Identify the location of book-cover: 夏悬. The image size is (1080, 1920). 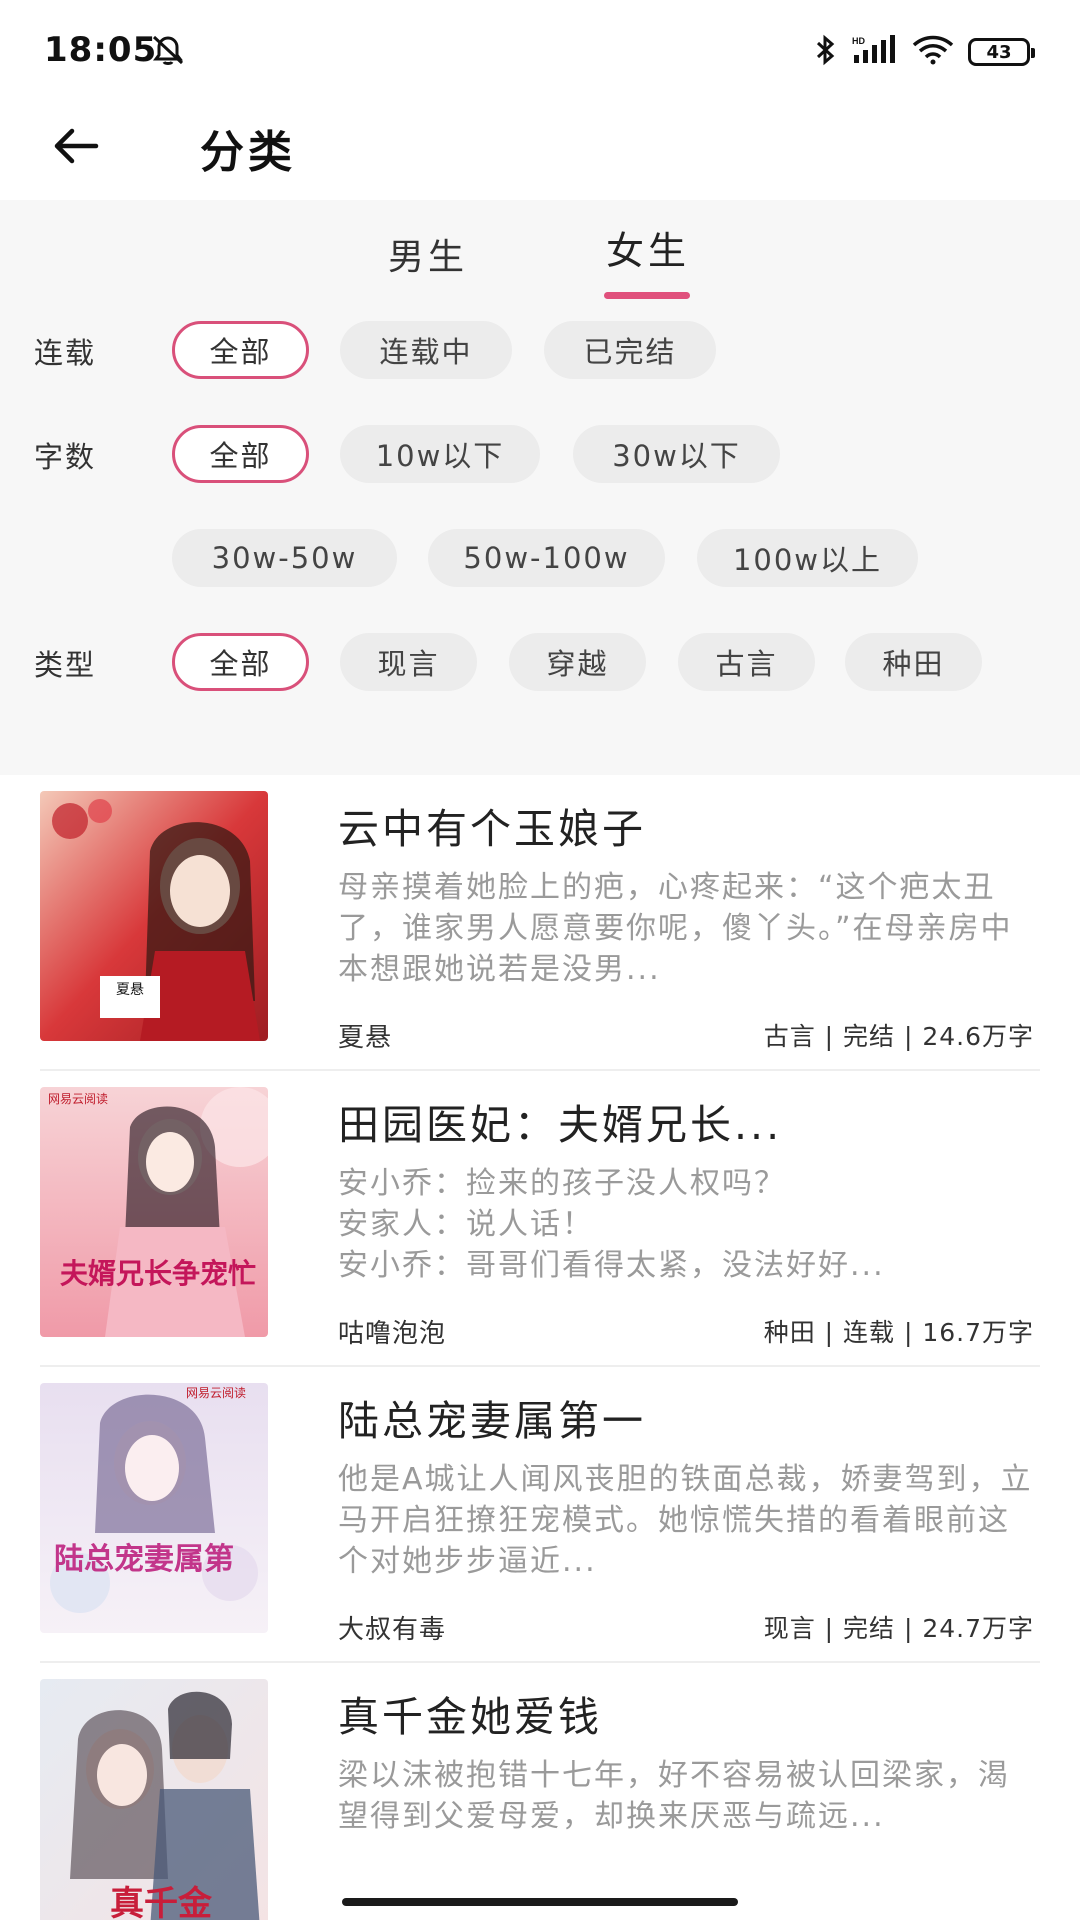
(154, 916).